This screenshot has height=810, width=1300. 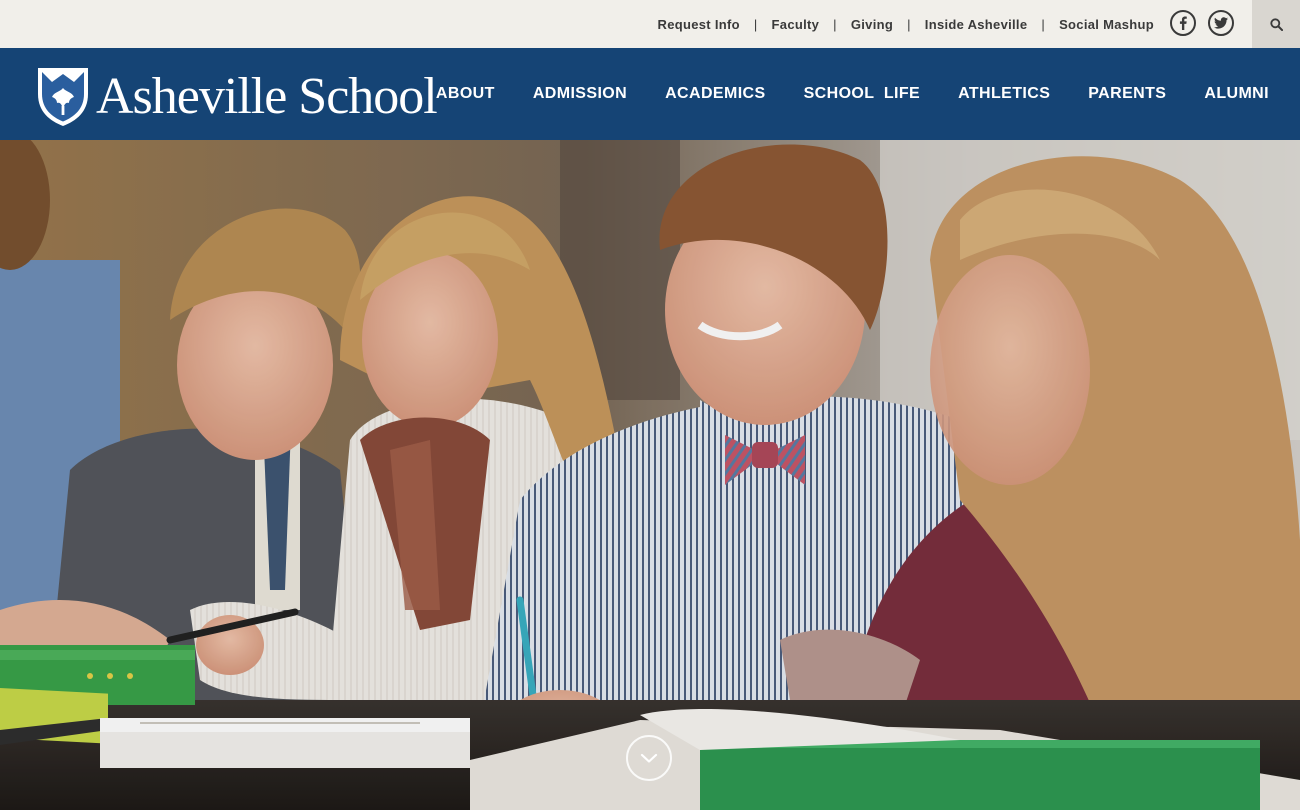 I want to click on faculty-link: Faculty, so click(x=796, y=24).